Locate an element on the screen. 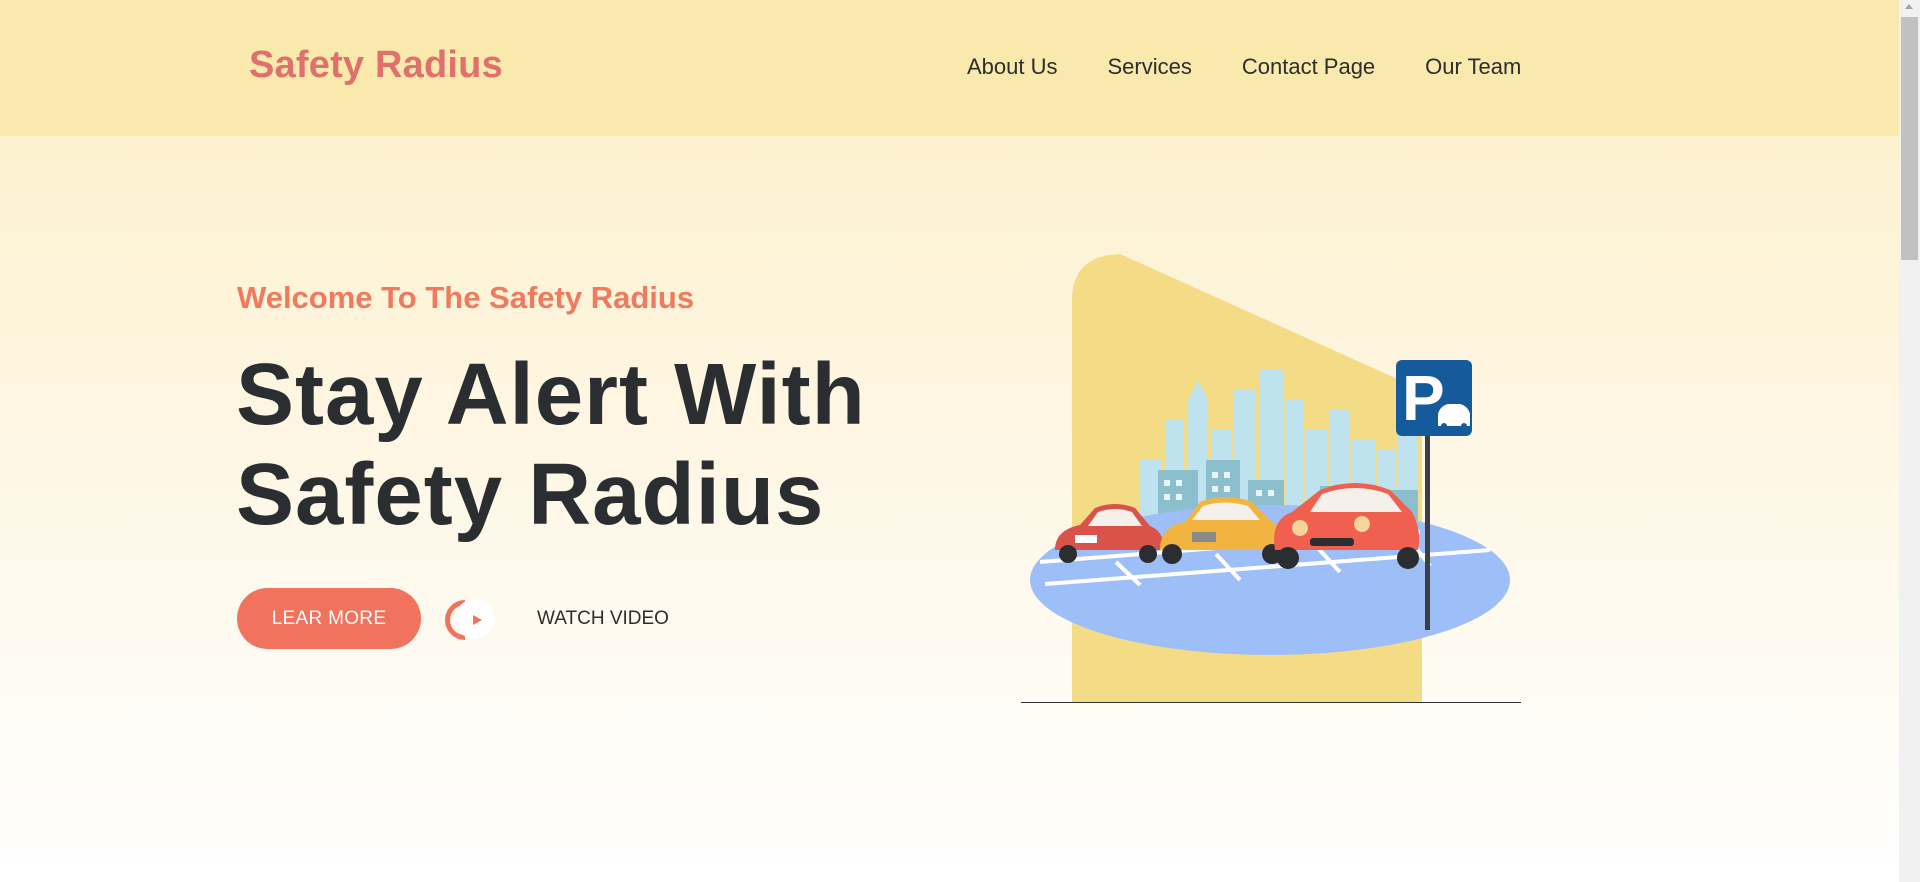 This screenshot has height=882, width=1920. nav-link-about-us: About Us is located at coordinates (1012, 67).